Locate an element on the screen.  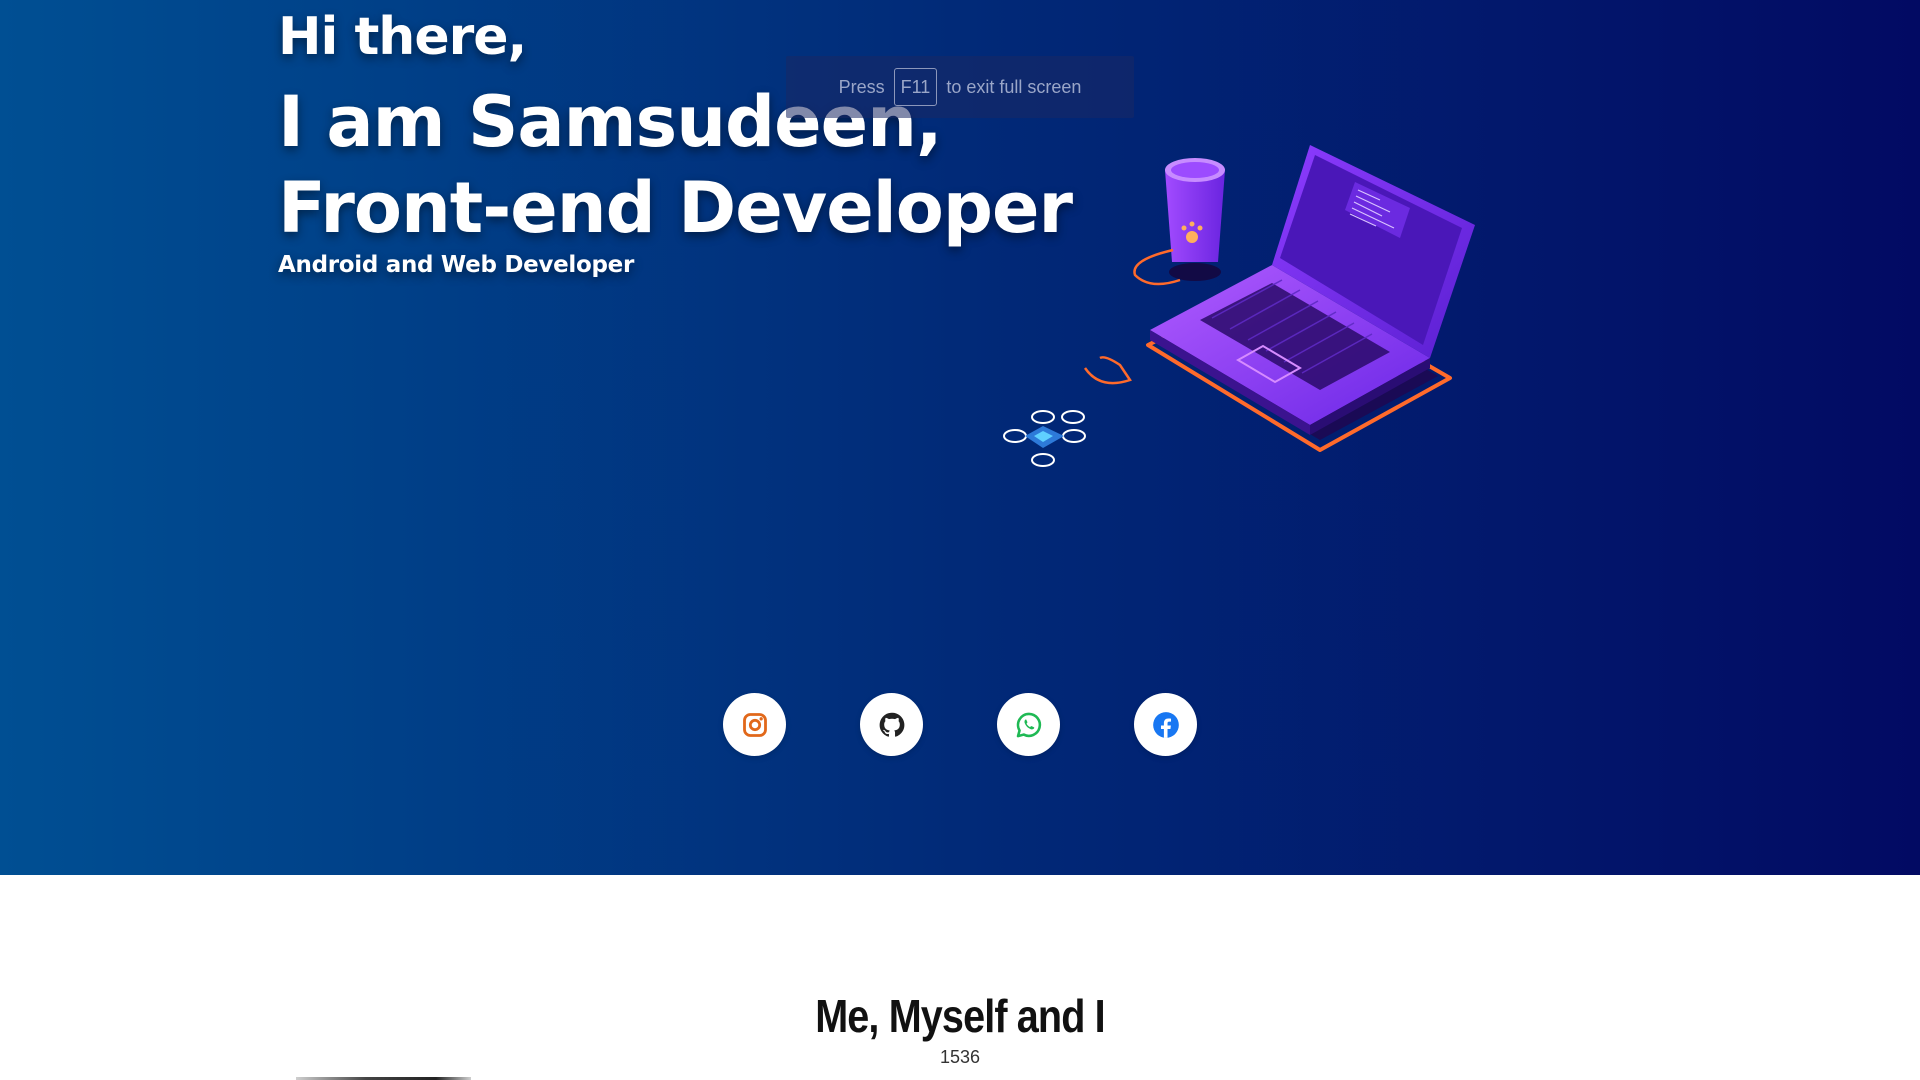
hero-greeting: Hi there, is located at coordinates (402, 37).